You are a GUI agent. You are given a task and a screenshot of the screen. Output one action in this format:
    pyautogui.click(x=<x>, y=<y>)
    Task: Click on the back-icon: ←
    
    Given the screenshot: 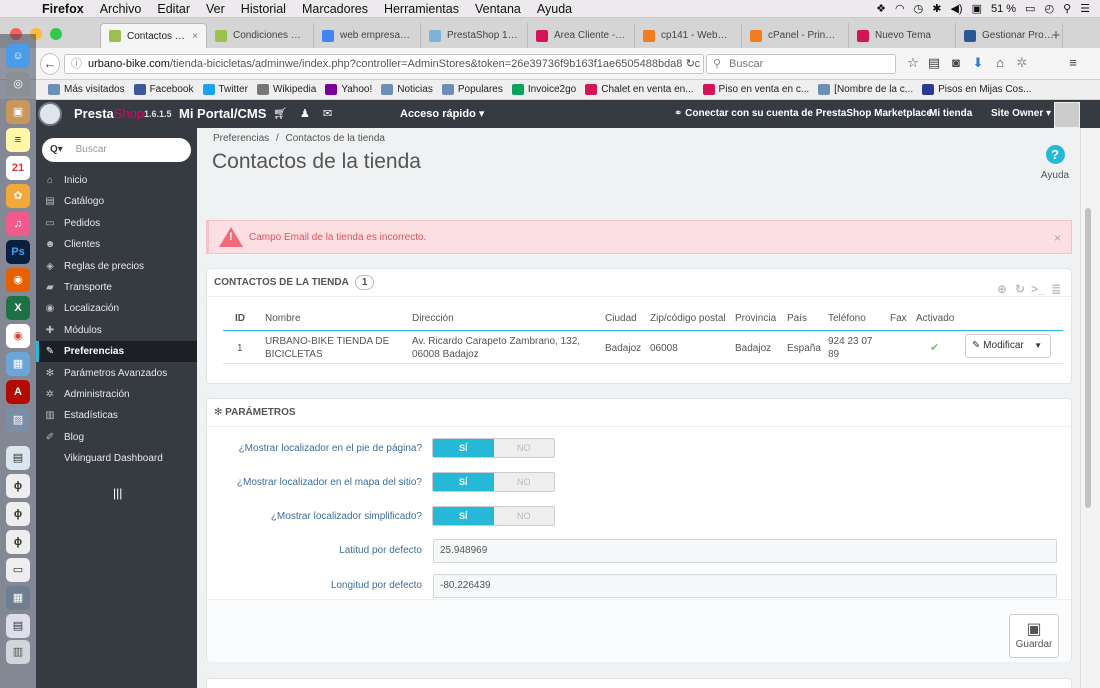 What is the action you would take?
    pyautogui.click(x=50, y=64)
    